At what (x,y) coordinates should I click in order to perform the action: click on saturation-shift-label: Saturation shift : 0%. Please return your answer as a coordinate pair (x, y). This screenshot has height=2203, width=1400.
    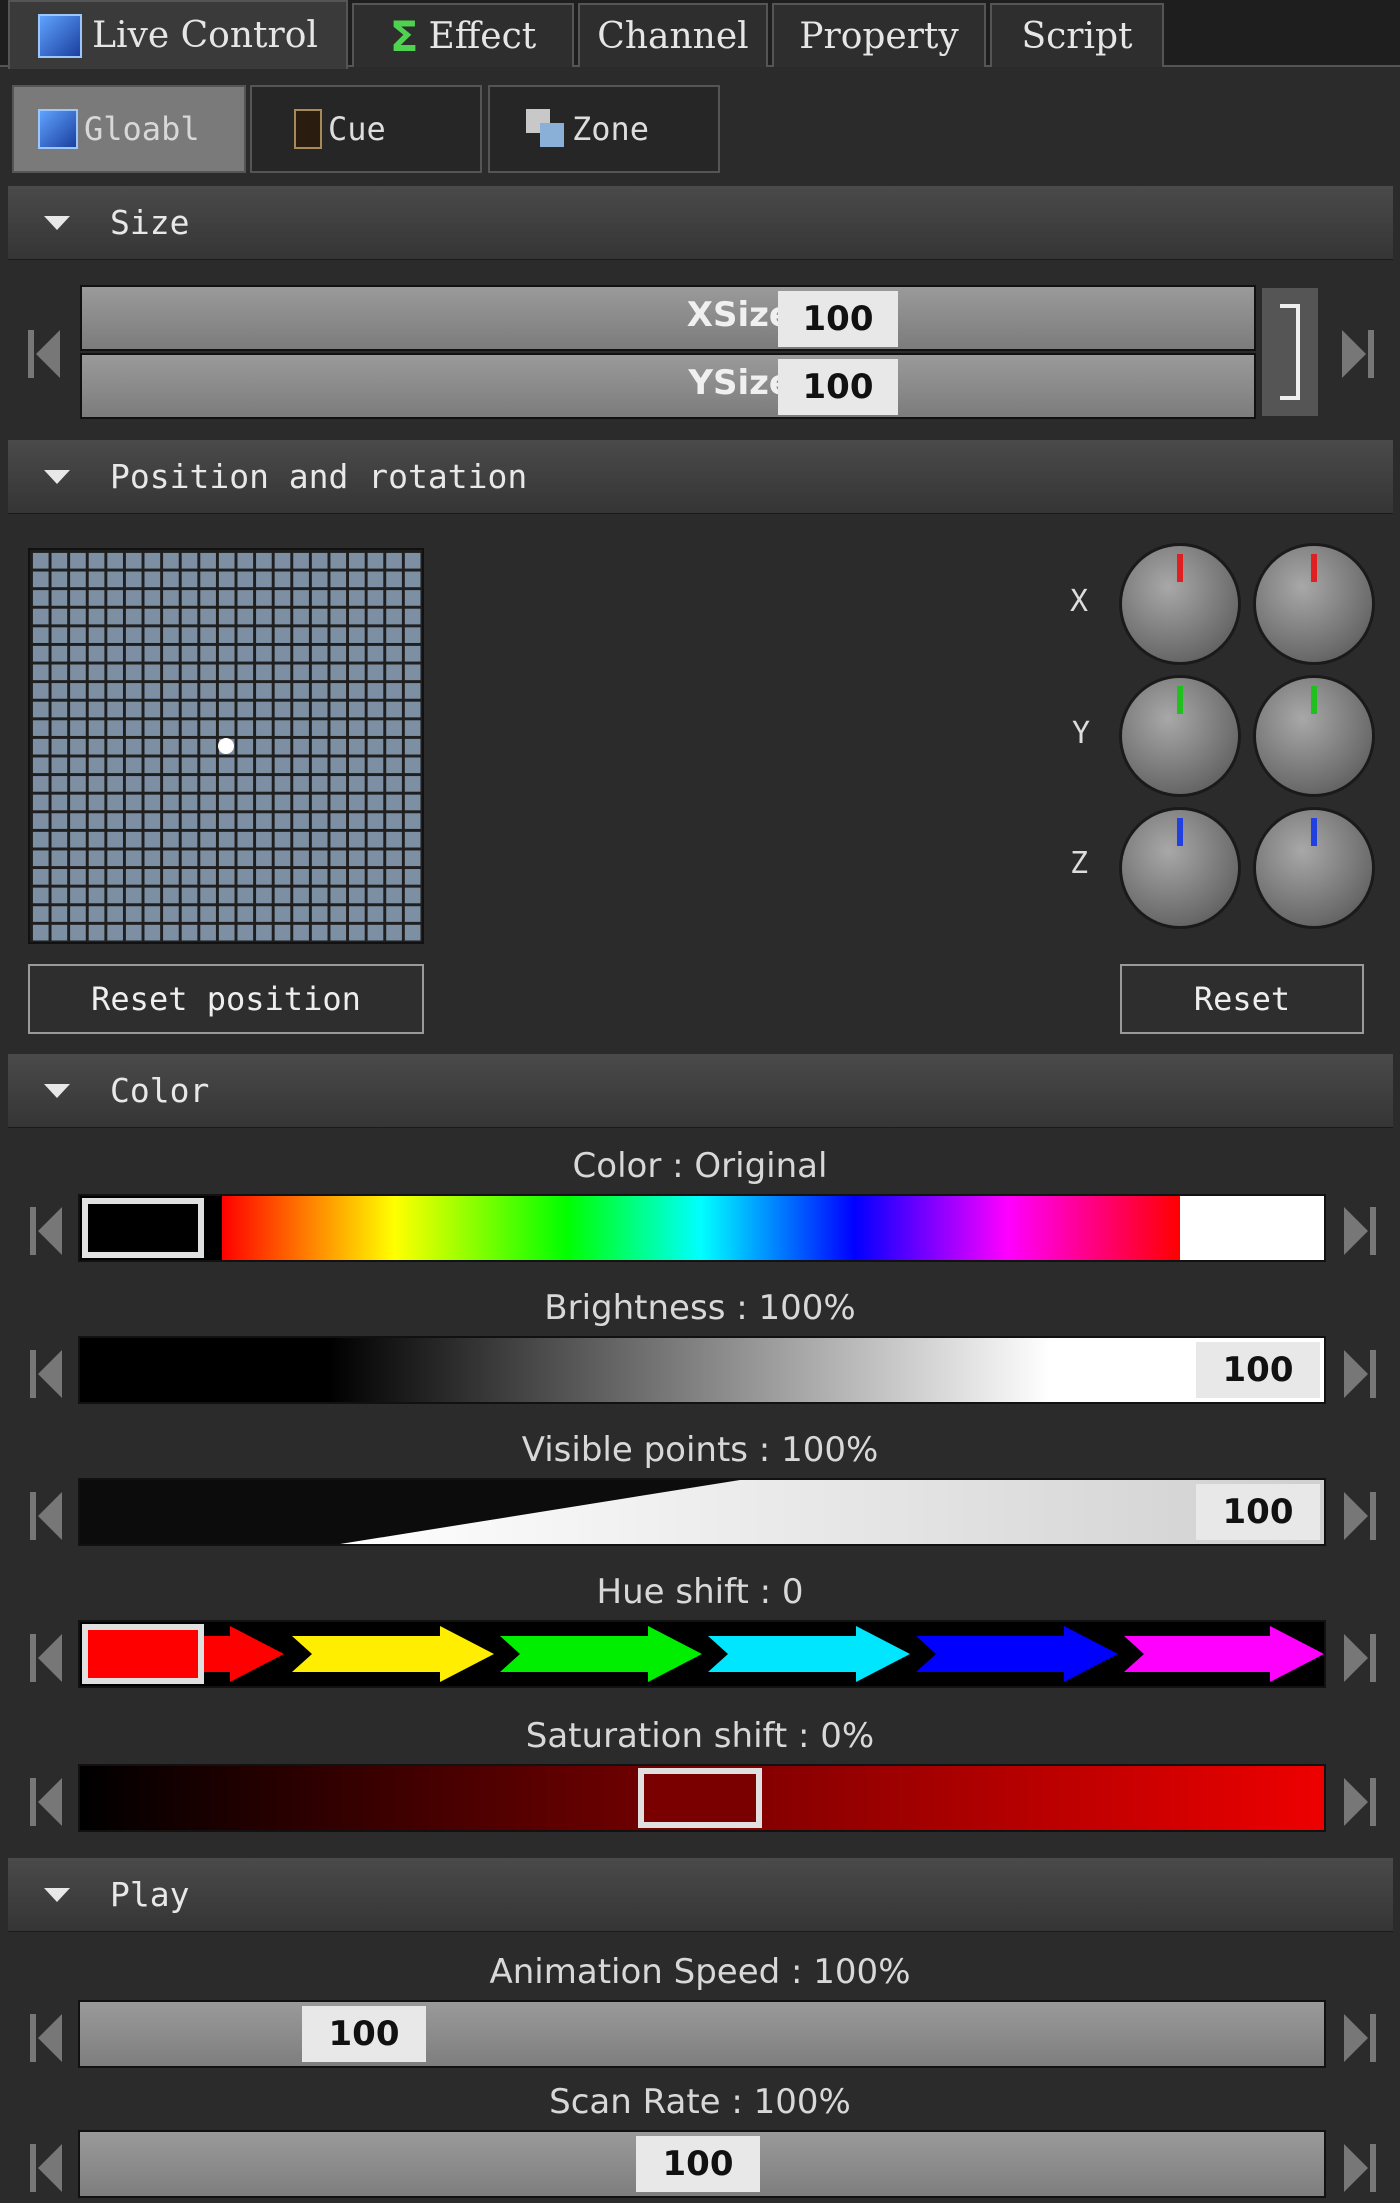
    Looking at the image, I should click on (700, 1736).